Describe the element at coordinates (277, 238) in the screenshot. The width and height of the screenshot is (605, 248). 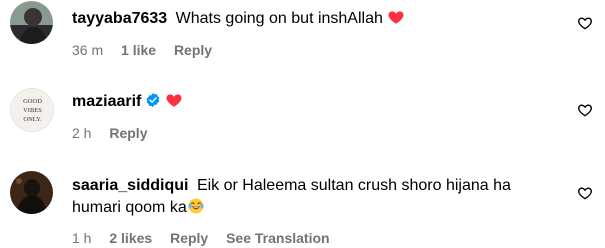
I see `see-translation-button: See Translation` at that location.